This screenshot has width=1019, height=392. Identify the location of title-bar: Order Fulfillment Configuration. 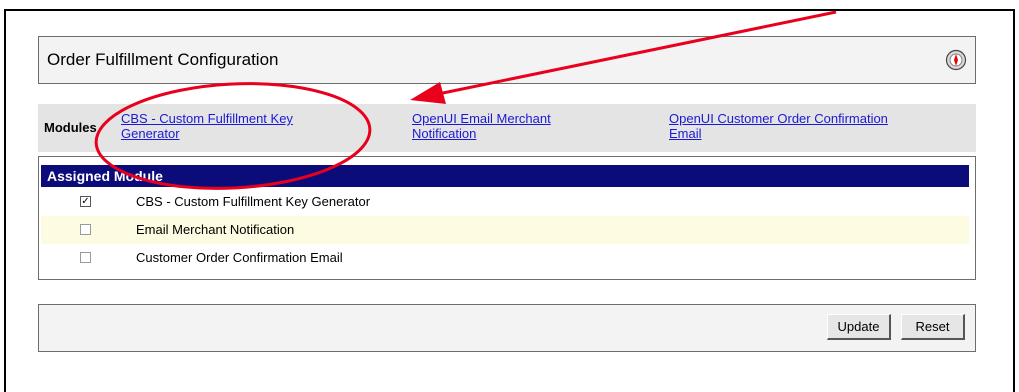
(507, 60).